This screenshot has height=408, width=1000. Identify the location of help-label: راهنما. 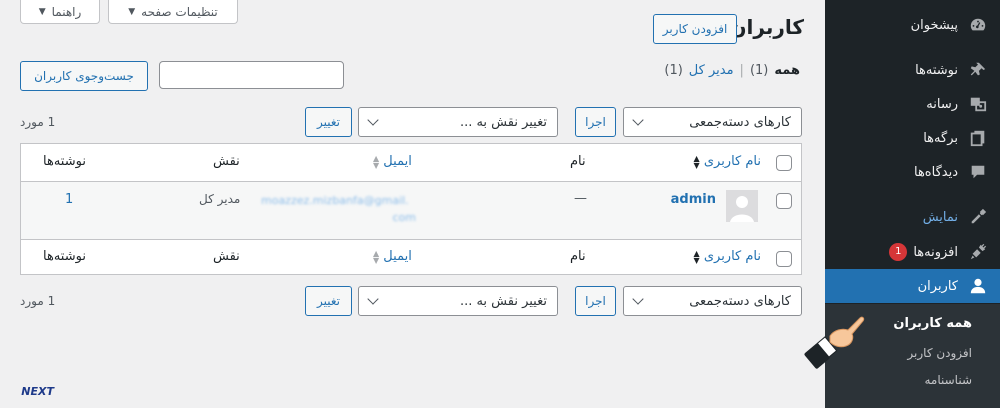
(66, 11).